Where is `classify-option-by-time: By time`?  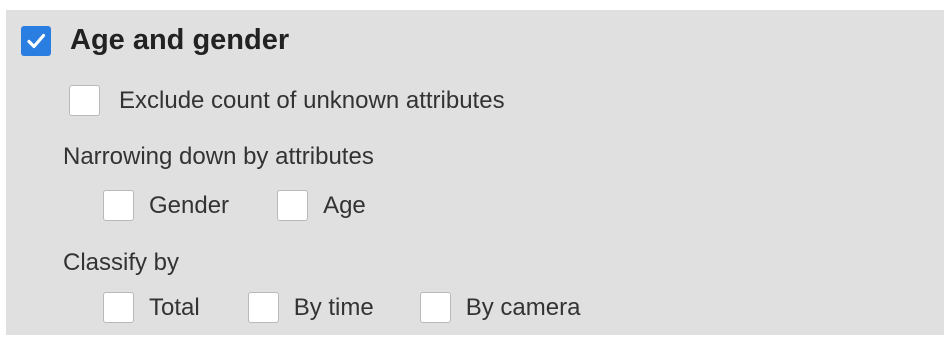
classify-option-by-time: By time is located at coordinates (310, 307).